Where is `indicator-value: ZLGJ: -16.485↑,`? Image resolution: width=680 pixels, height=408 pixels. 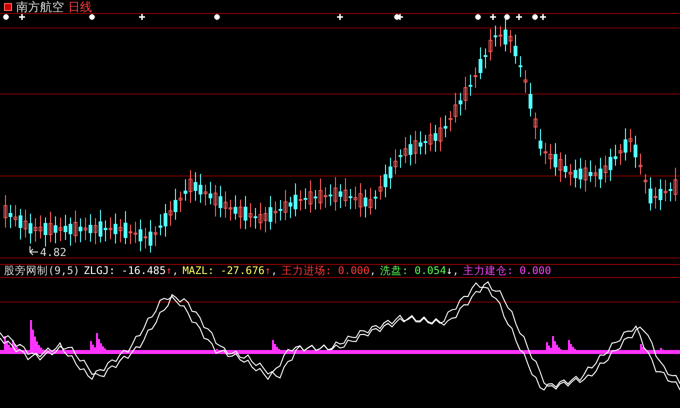 indicator-value: ZLGJ: -16.485↑, is located at coordinates (131, 271).